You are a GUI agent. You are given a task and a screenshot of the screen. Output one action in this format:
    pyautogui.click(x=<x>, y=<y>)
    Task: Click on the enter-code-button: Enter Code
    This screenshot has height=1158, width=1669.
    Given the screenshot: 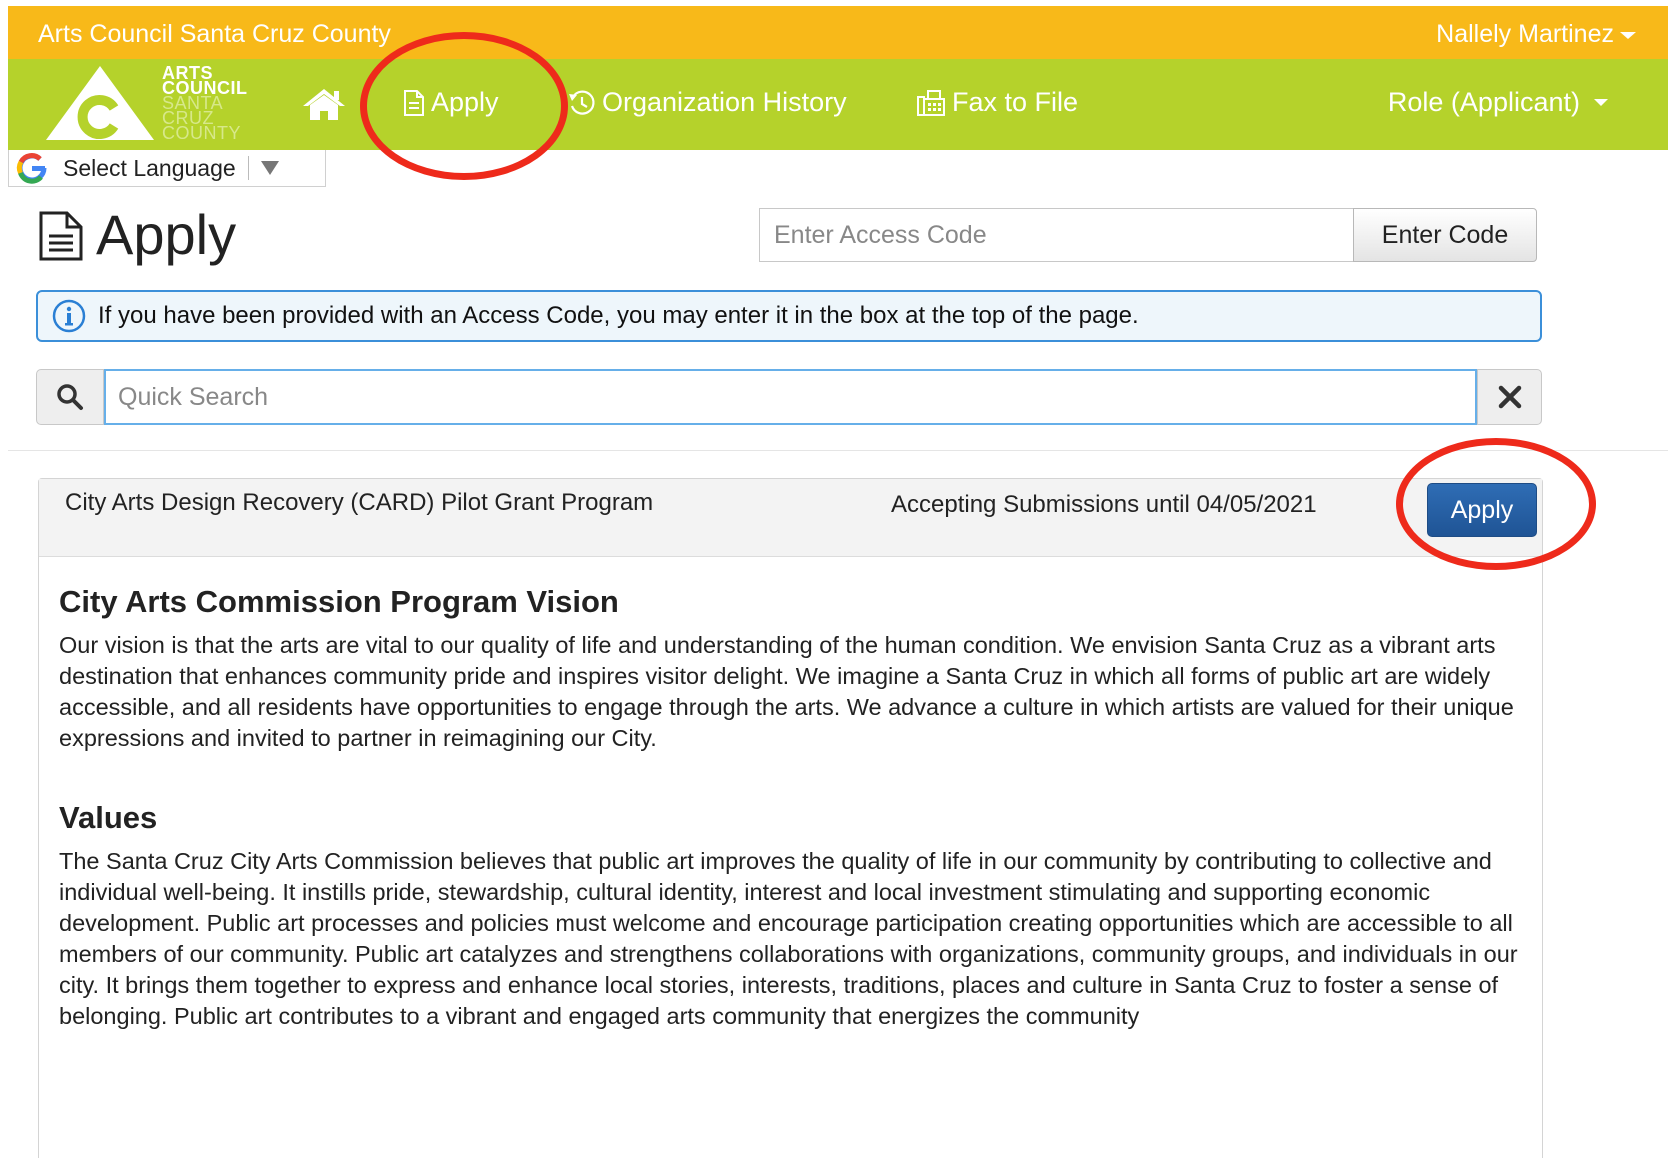 What is the action you would take?
    pyautogui.click(x=1445, y=235)
    